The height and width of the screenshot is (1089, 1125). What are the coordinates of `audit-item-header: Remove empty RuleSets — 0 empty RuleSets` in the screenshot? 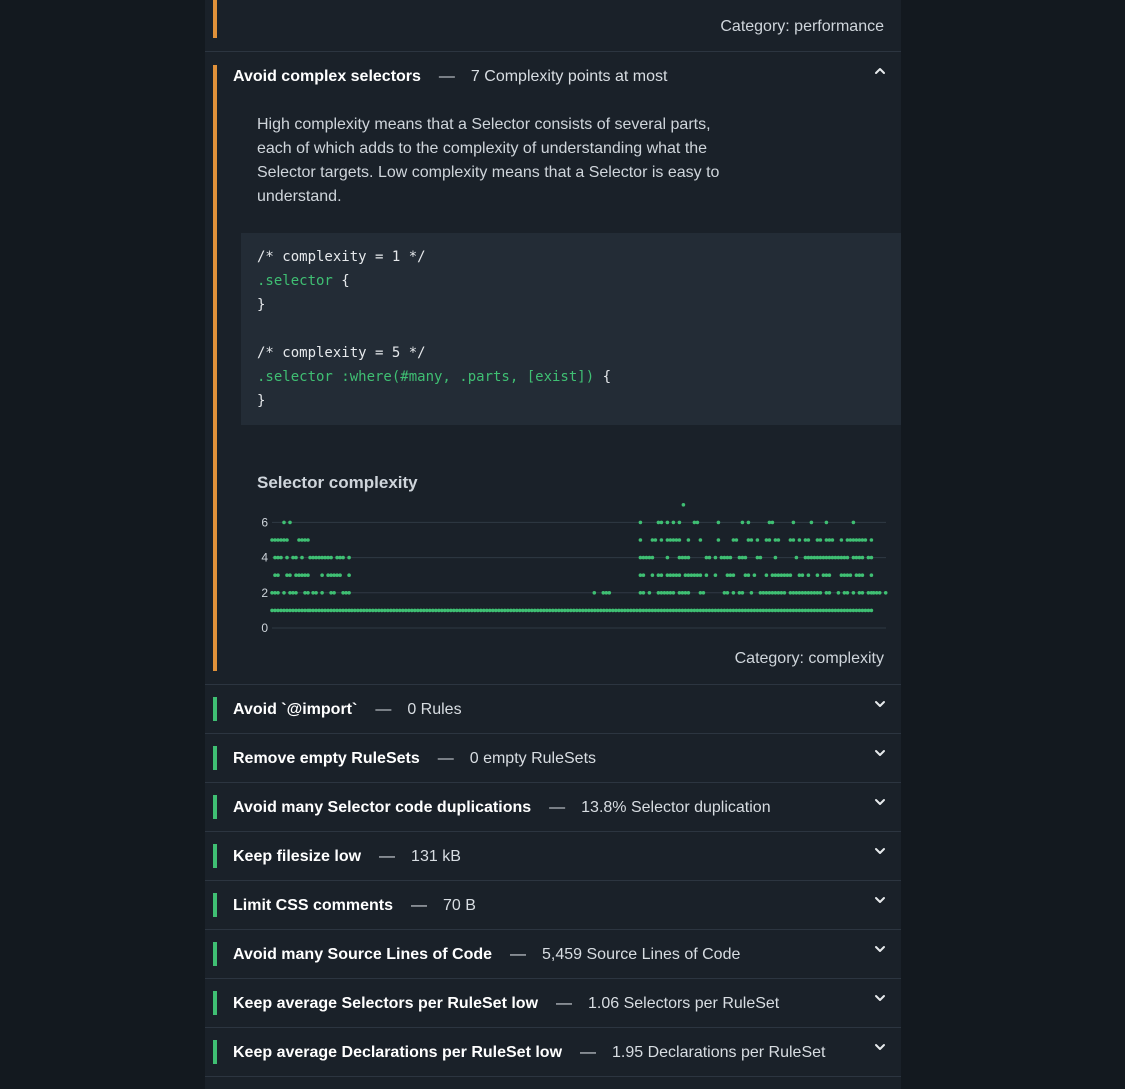 It's located at (553, 758).